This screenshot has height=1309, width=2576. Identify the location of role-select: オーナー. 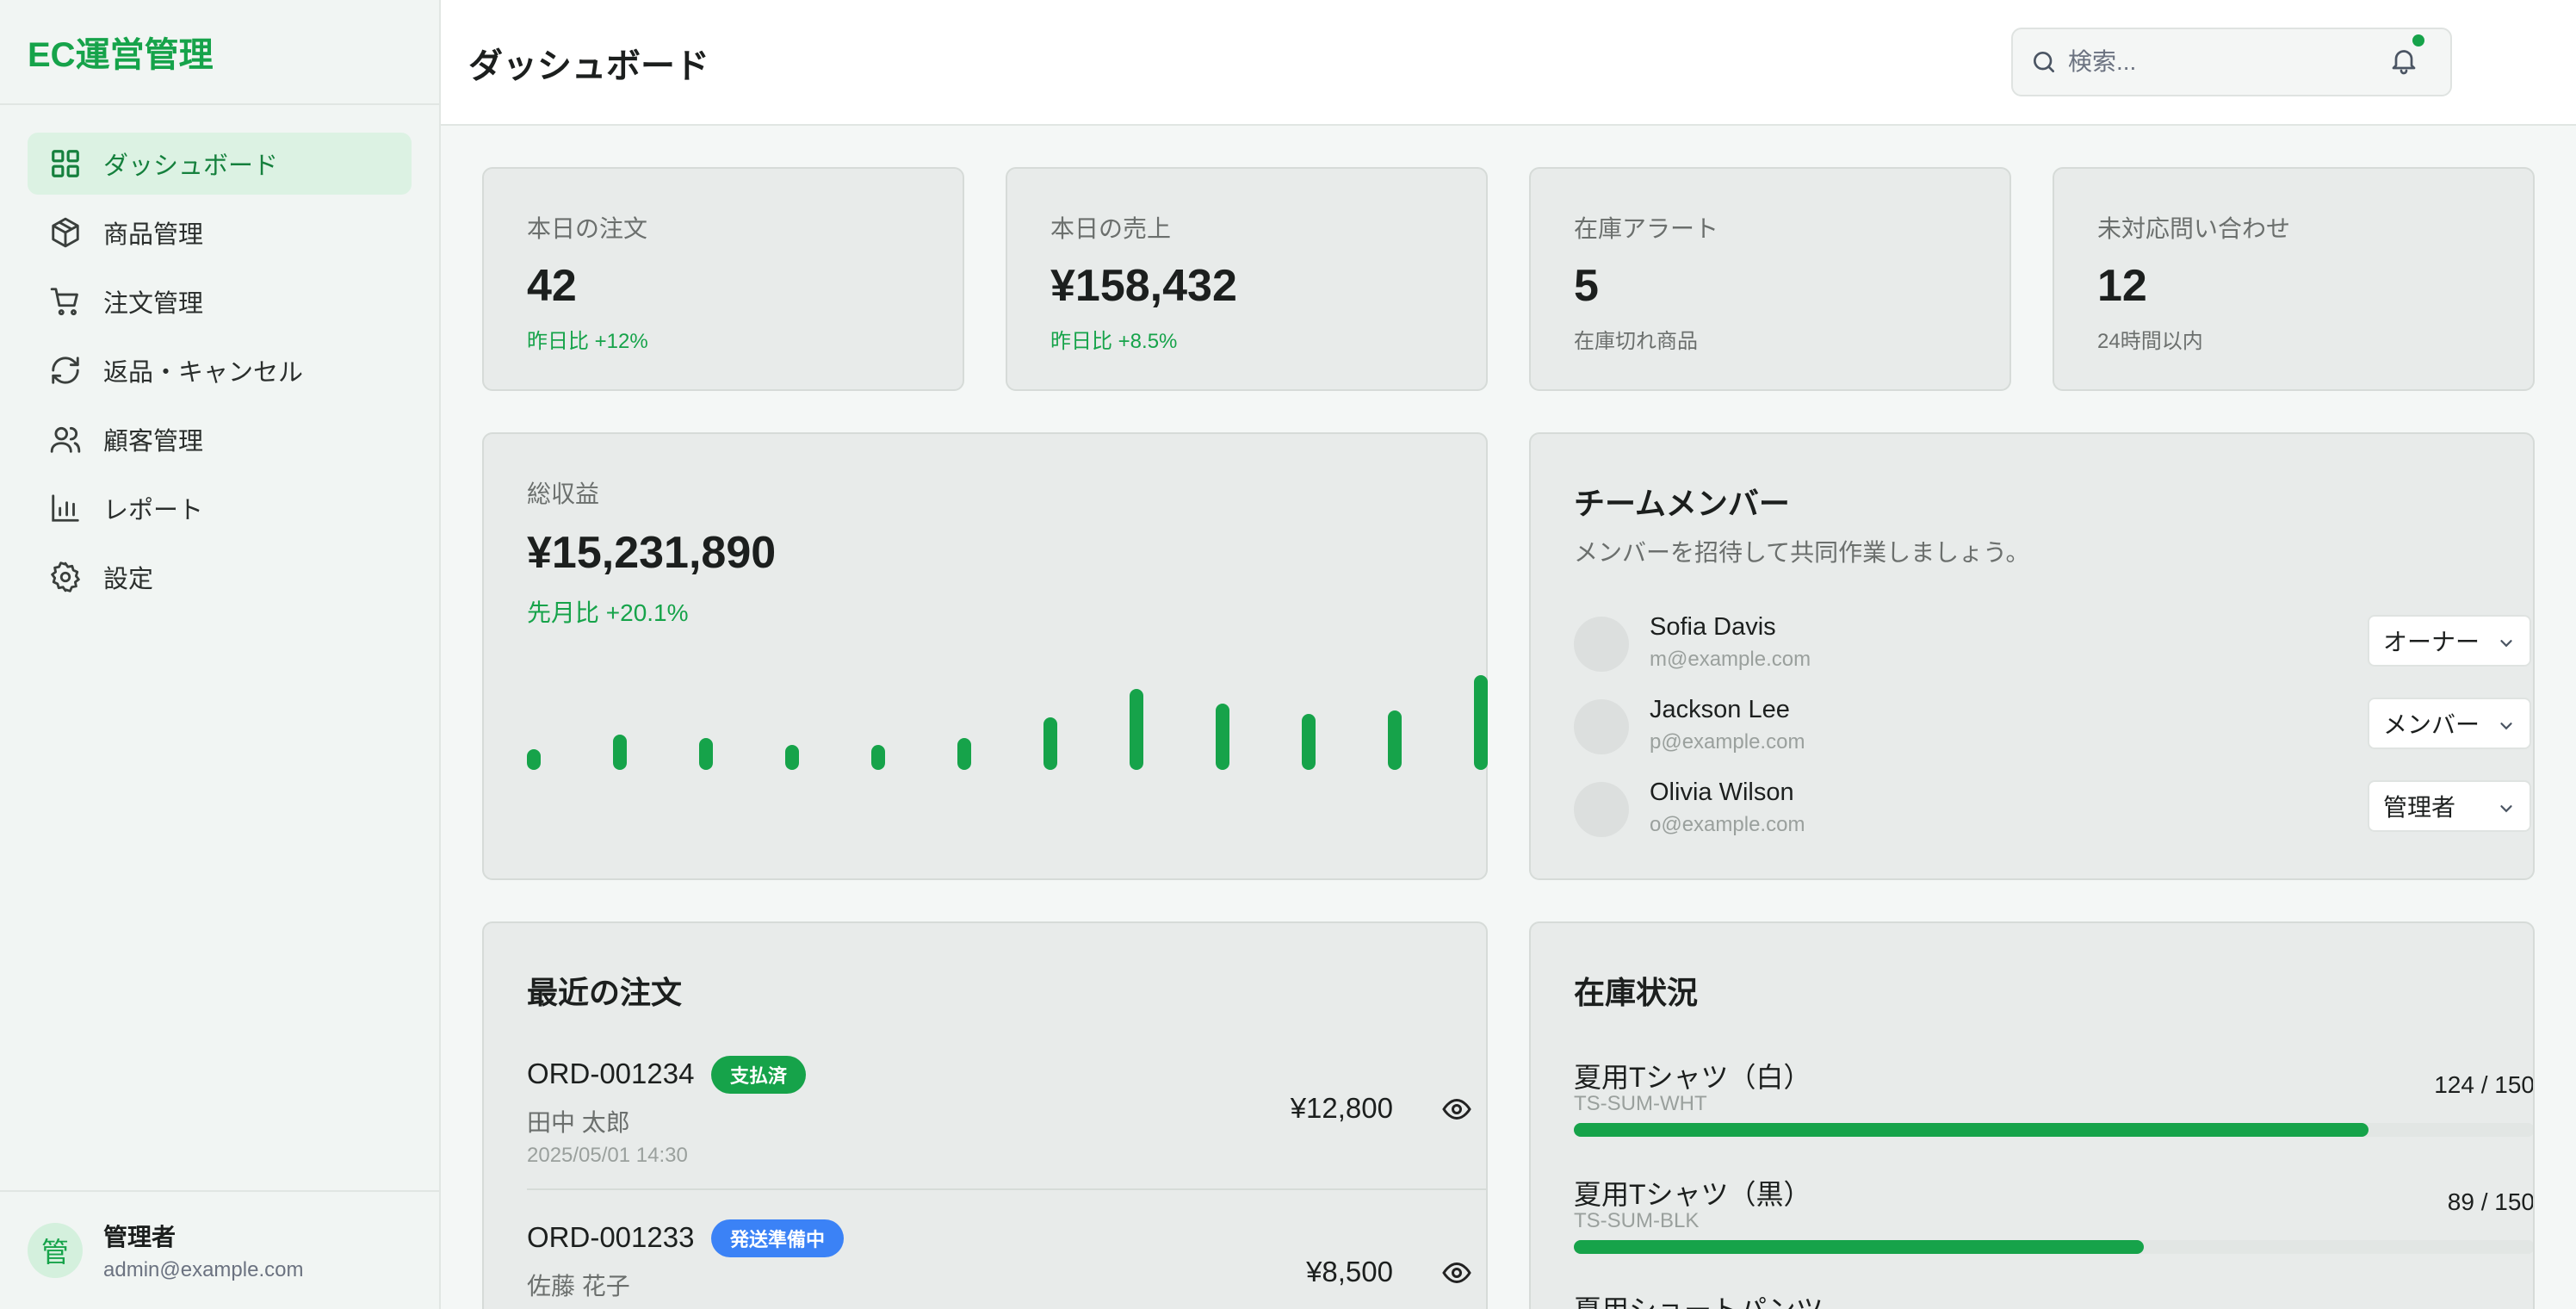
(2450, 641).